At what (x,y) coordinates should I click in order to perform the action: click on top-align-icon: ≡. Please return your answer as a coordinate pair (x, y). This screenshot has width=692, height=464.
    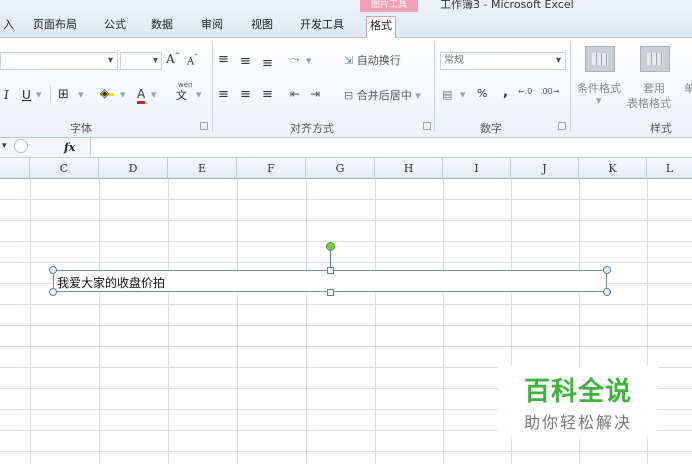
    Looking at the image, I should click on (223, 59).